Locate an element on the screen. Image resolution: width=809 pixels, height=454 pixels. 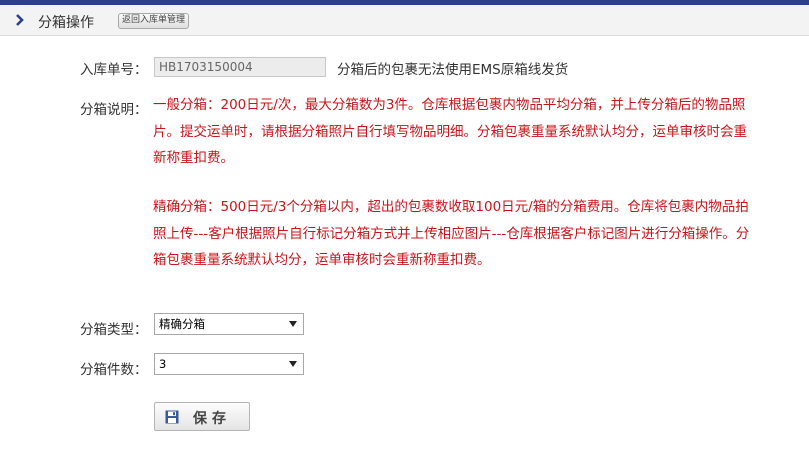
order-note: 分箱后的包裹无法使用EMS原箱线发货 is located at coordinates (453, 70).